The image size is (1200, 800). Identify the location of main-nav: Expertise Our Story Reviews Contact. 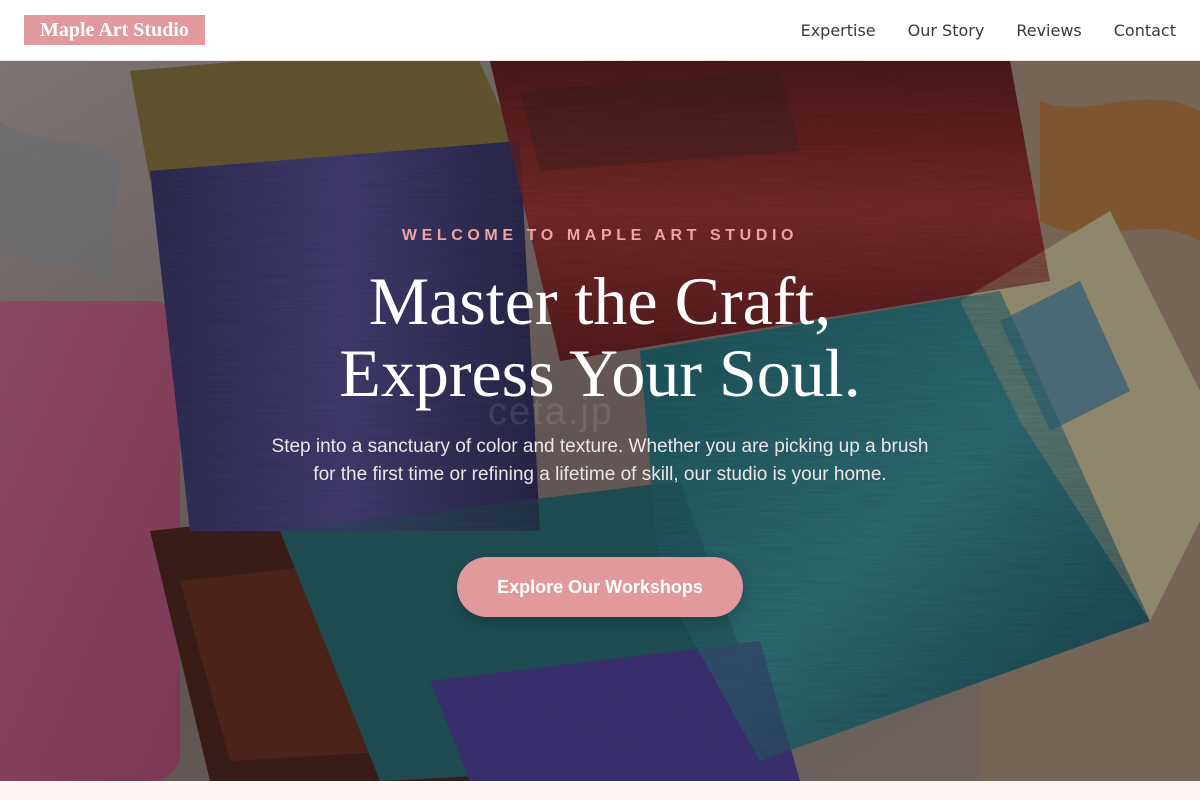
(988, 30).